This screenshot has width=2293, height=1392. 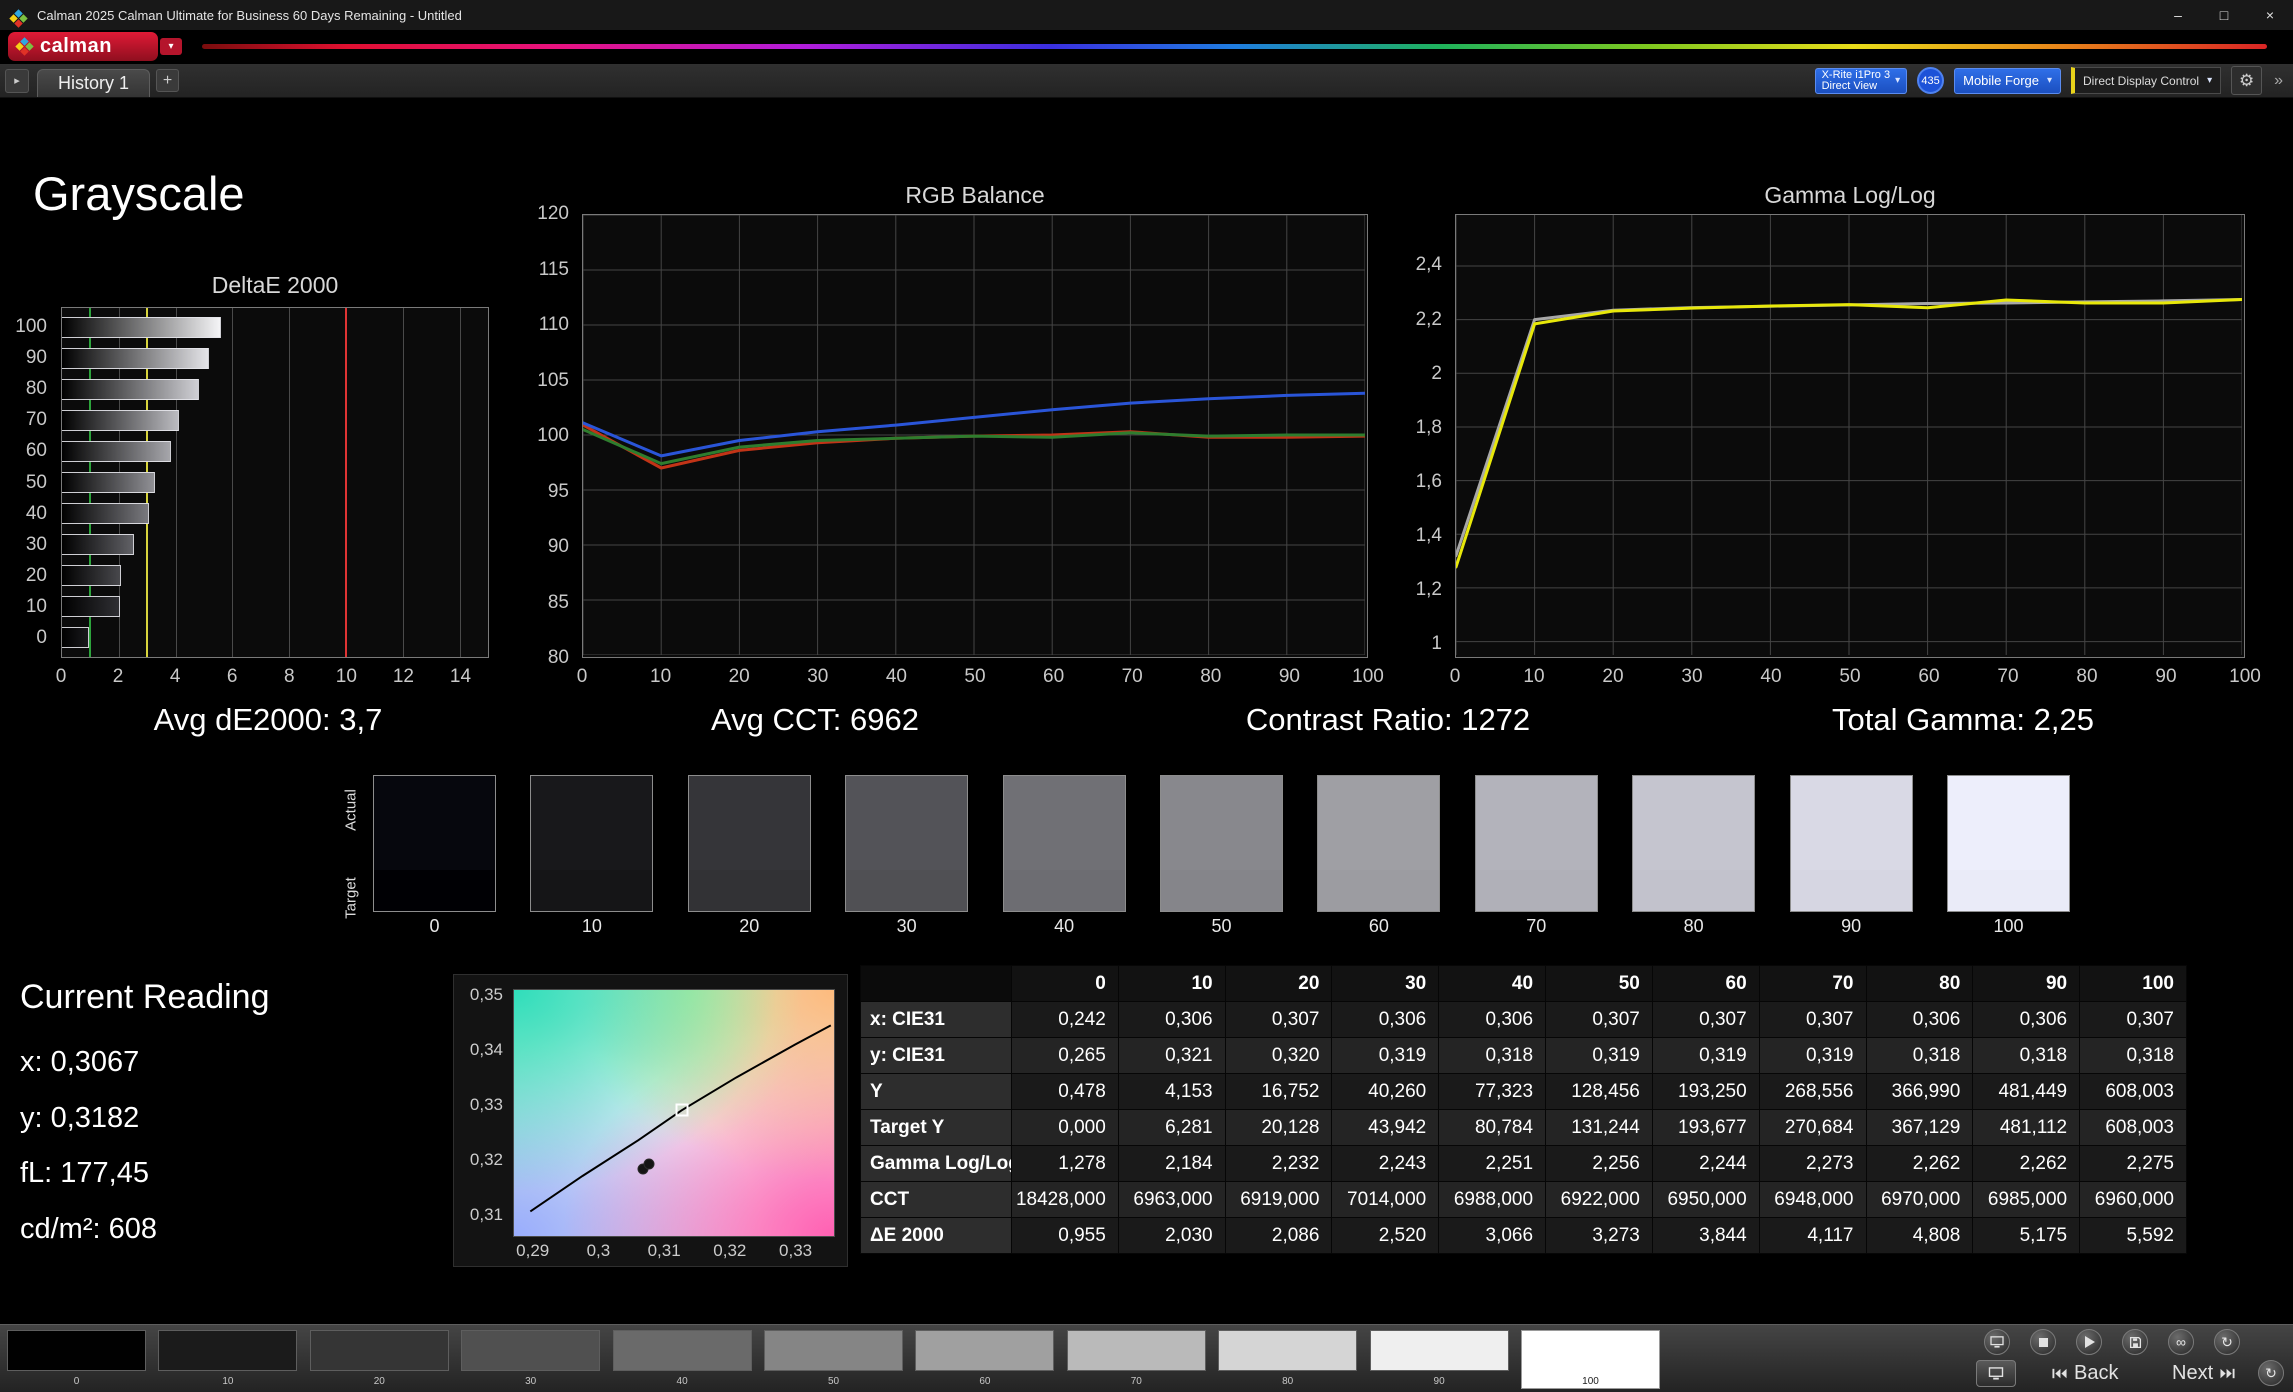 What do you see at coordinates (2247, 80) in the screenshot?
I see `settings-button: ⚙` at bounding box center [2247, 80].